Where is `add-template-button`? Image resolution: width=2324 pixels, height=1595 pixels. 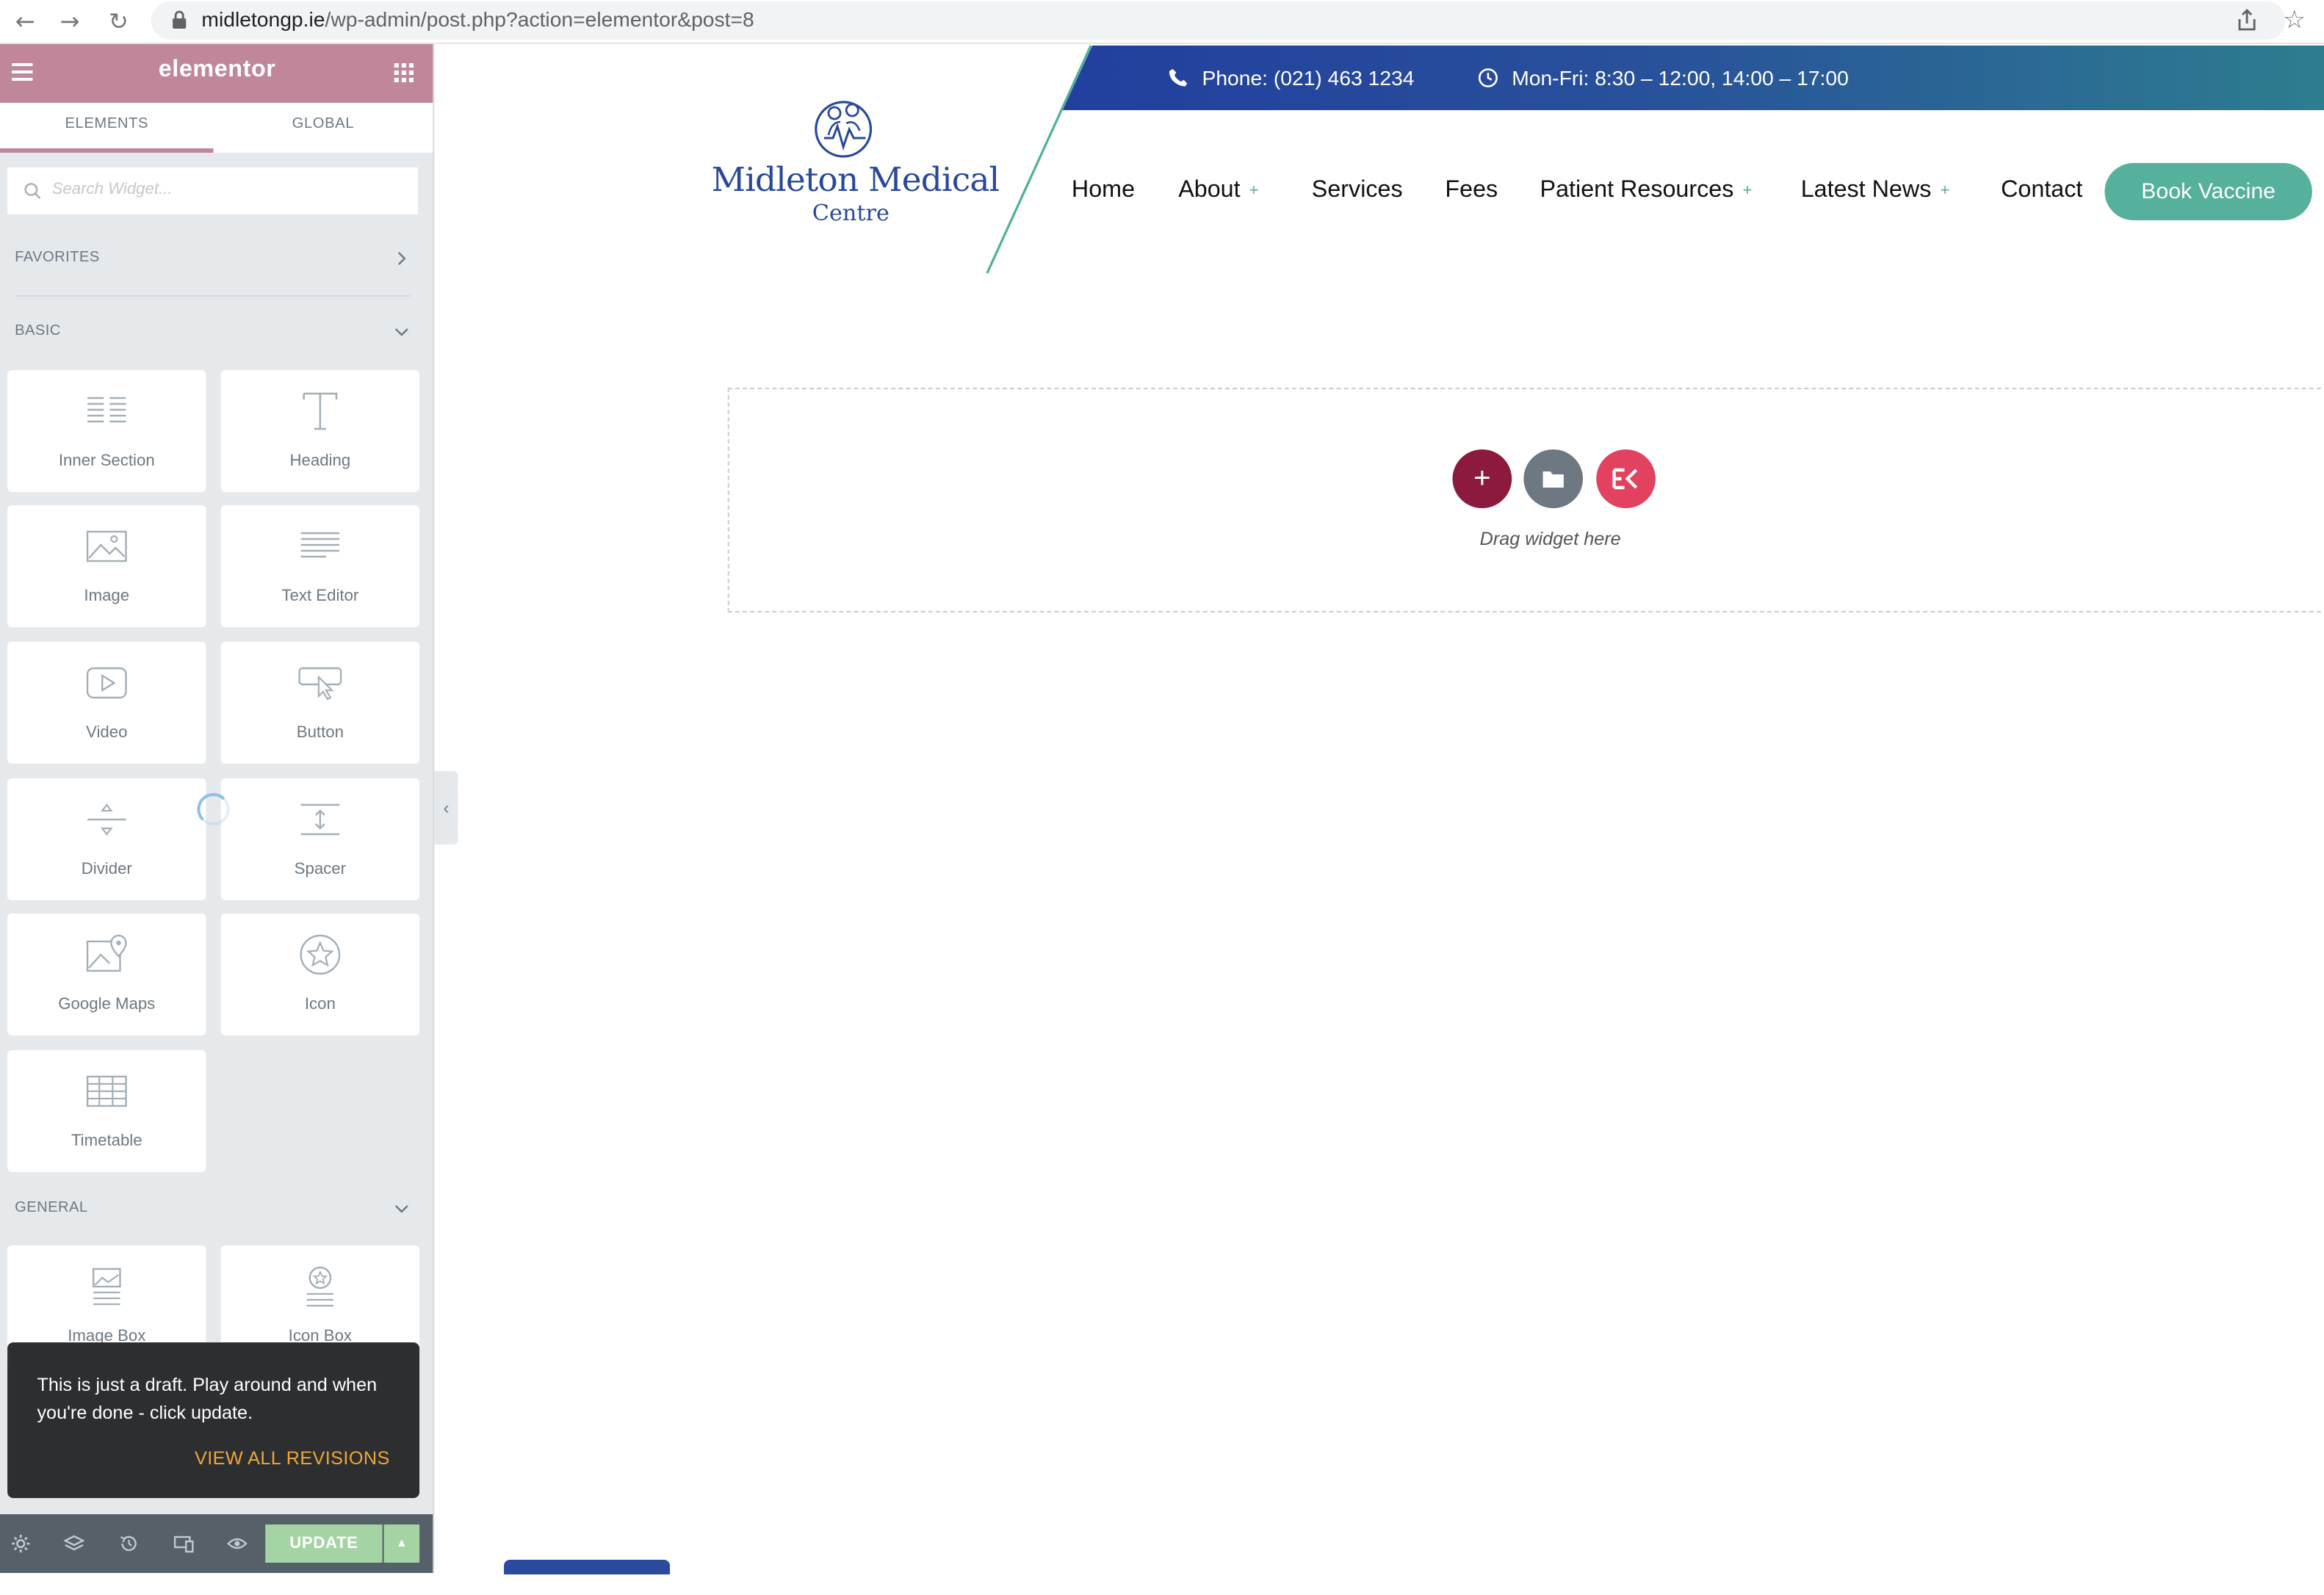 add-template-button is located at coordinates (1554, 478).